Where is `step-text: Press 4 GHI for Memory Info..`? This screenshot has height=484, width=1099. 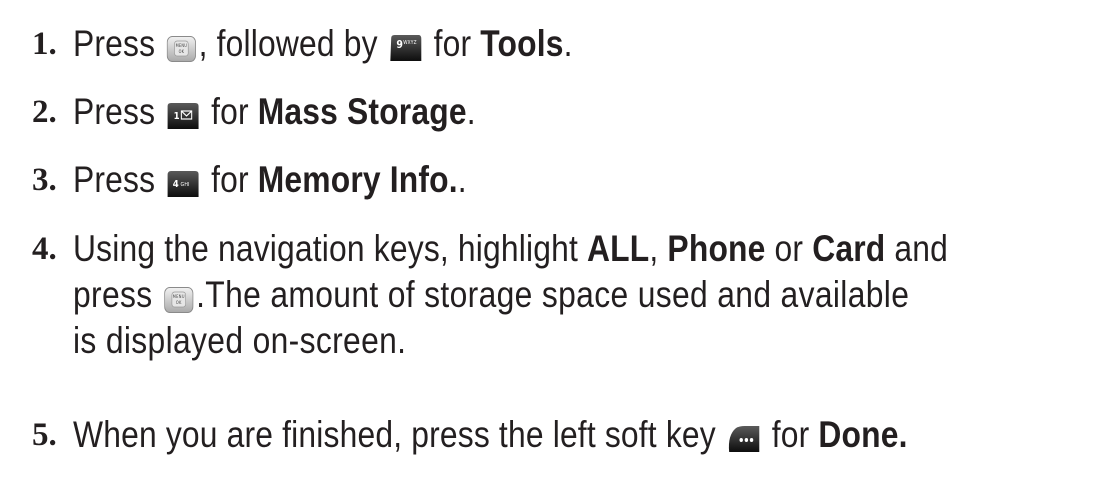
step-text: Press 4 GHI for Memory Info.. is located at coordinates (270, 179).